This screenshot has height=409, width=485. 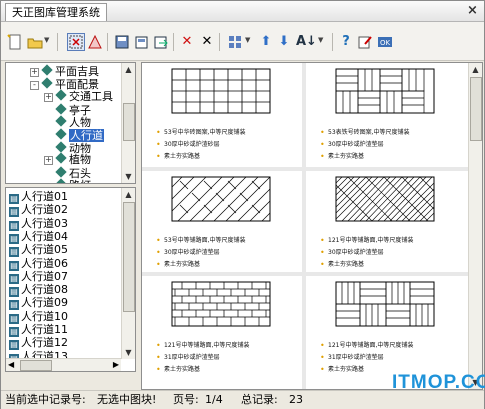 I want to click on list-item-label: 人行道02, so click(x=44, y=210).